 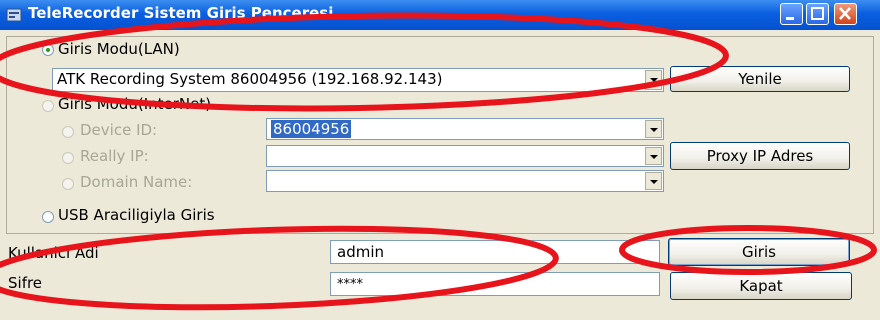 What do you see at coordinates (68, 158) in the screenshot?
I see `really-ip-radio` at bounding box center [68, 158].